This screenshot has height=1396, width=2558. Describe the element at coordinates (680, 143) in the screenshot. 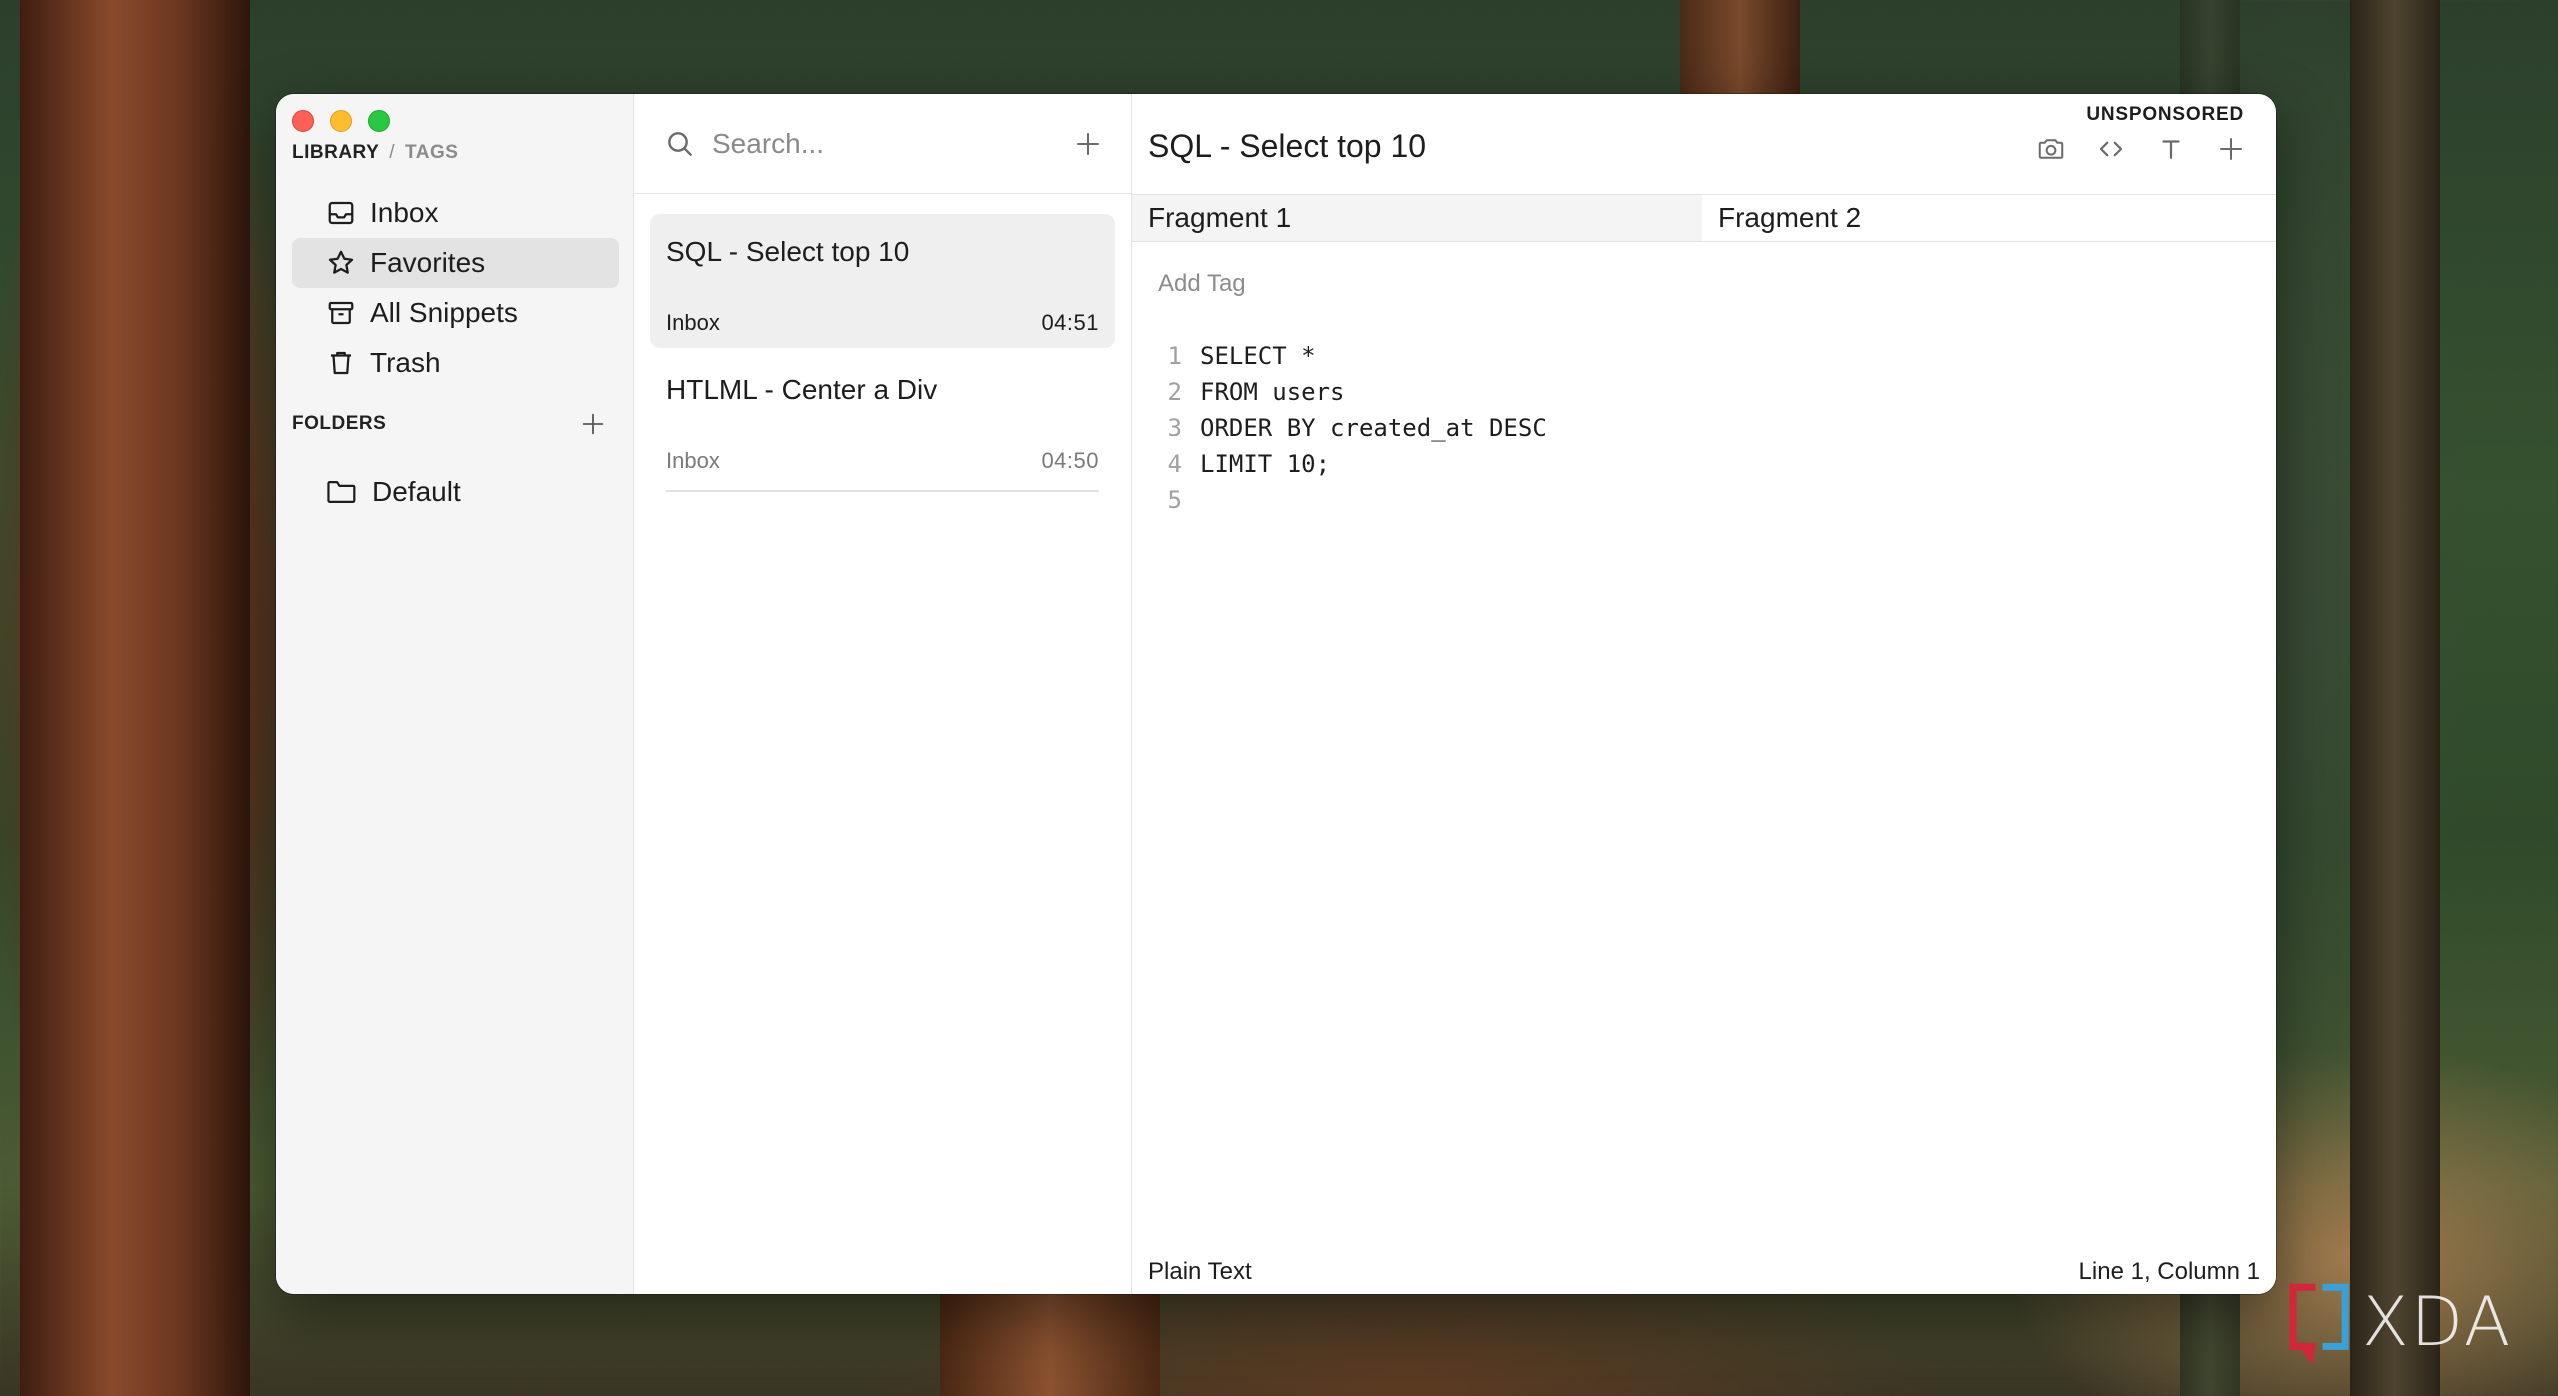

I see `search-icon` at that location.